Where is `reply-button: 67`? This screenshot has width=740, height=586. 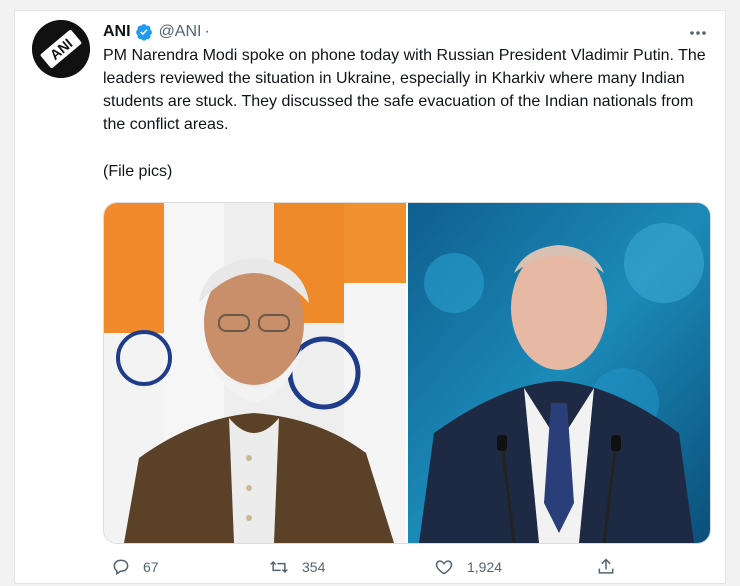 reply-button: 67 is located at coordinates (135, 567).